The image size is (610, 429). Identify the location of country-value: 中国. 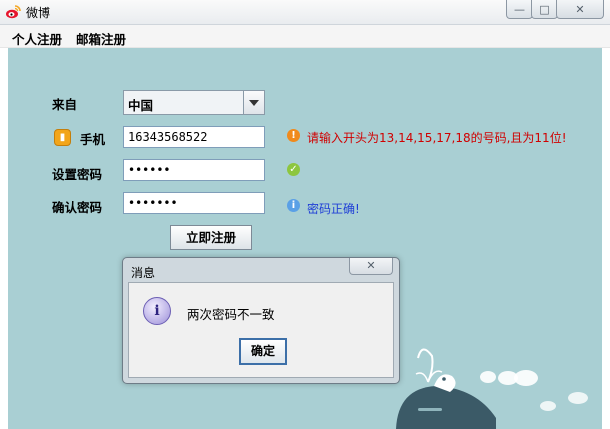
(141, 105).